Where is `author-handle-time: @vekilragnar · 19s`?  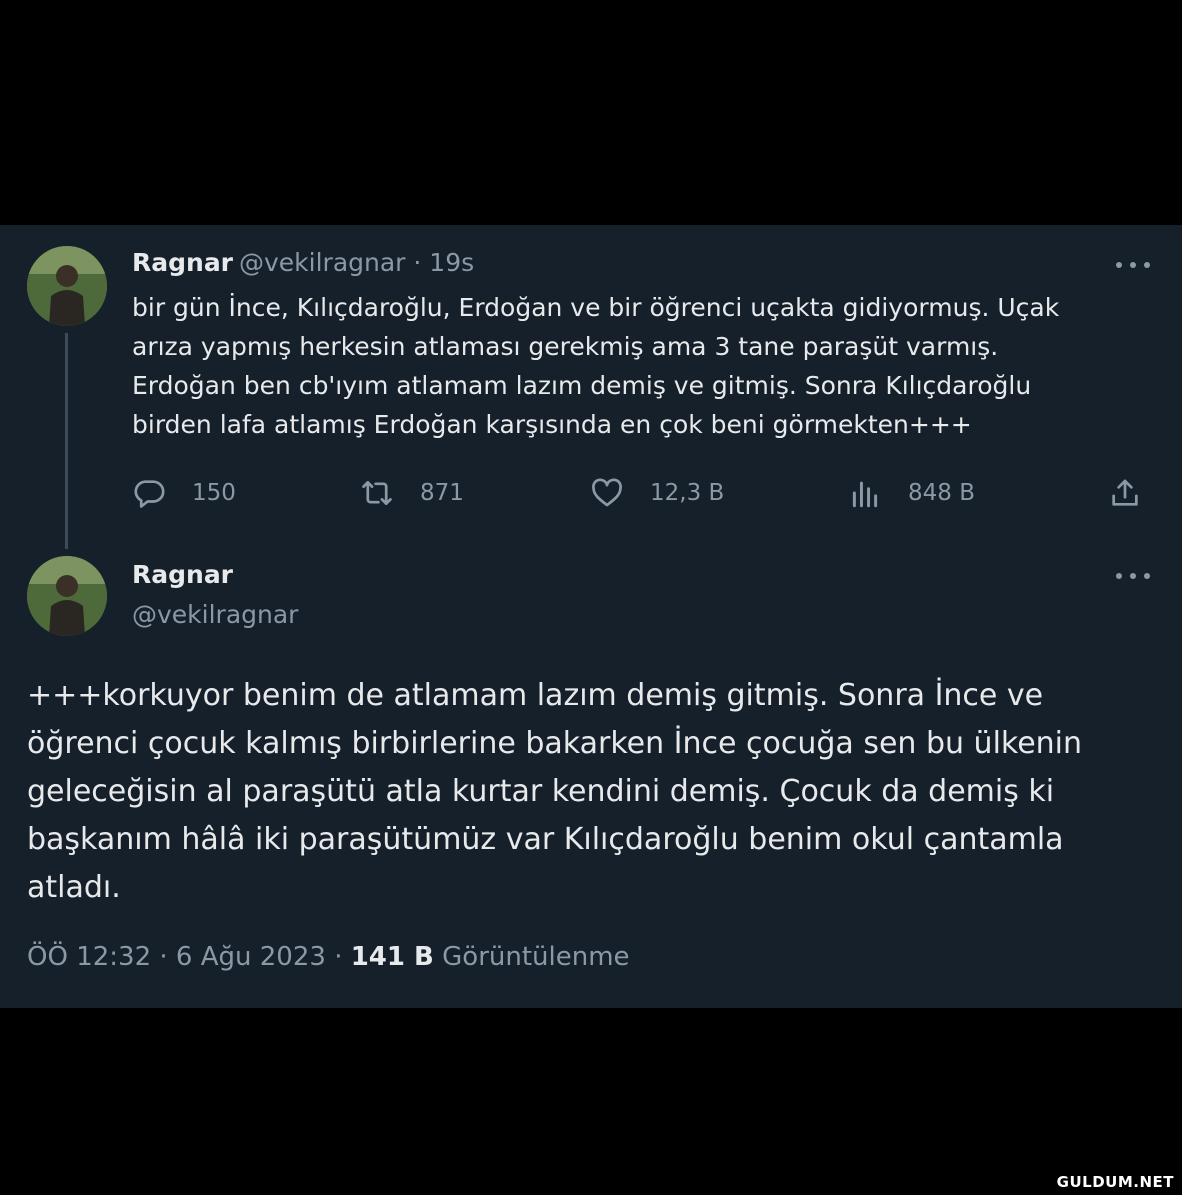 author-handle-time: @vekilragnar · 19s is located at coordinates (356, 262).